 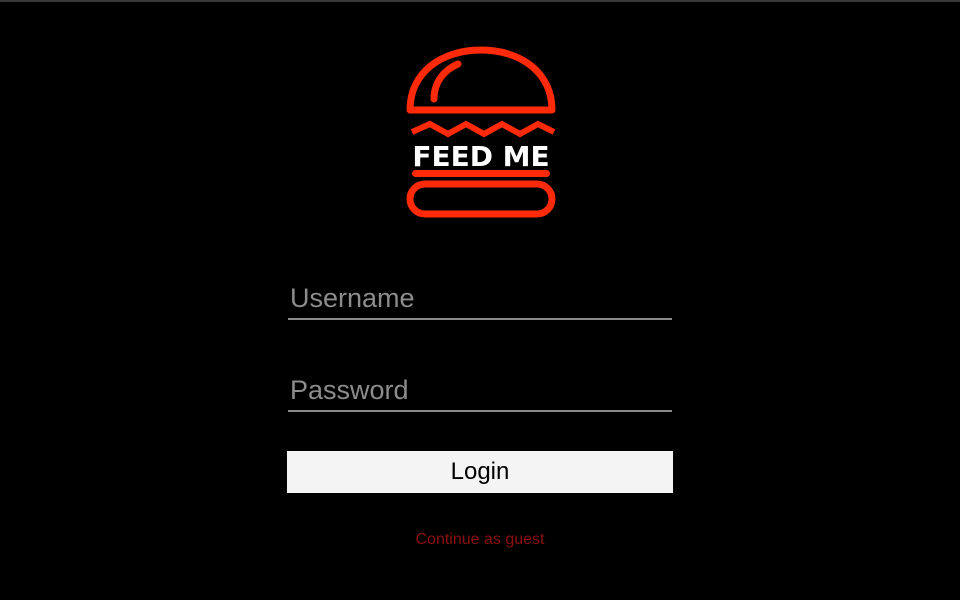 I want to click on continue-as-guest-link: Continue as guest, so click(x=480, y=540).